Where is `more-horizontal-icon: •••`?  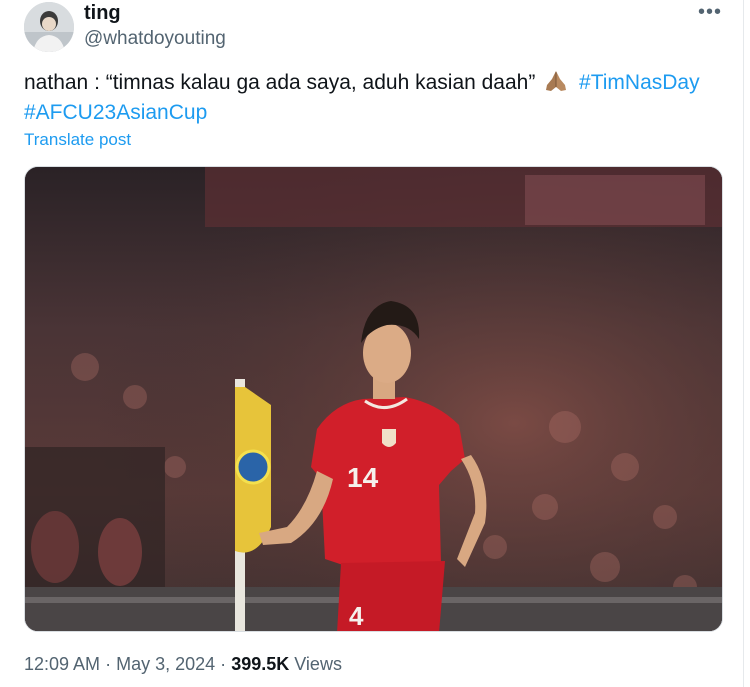
more-horizontal-icon: ••• is located at coordinates (709, 12).